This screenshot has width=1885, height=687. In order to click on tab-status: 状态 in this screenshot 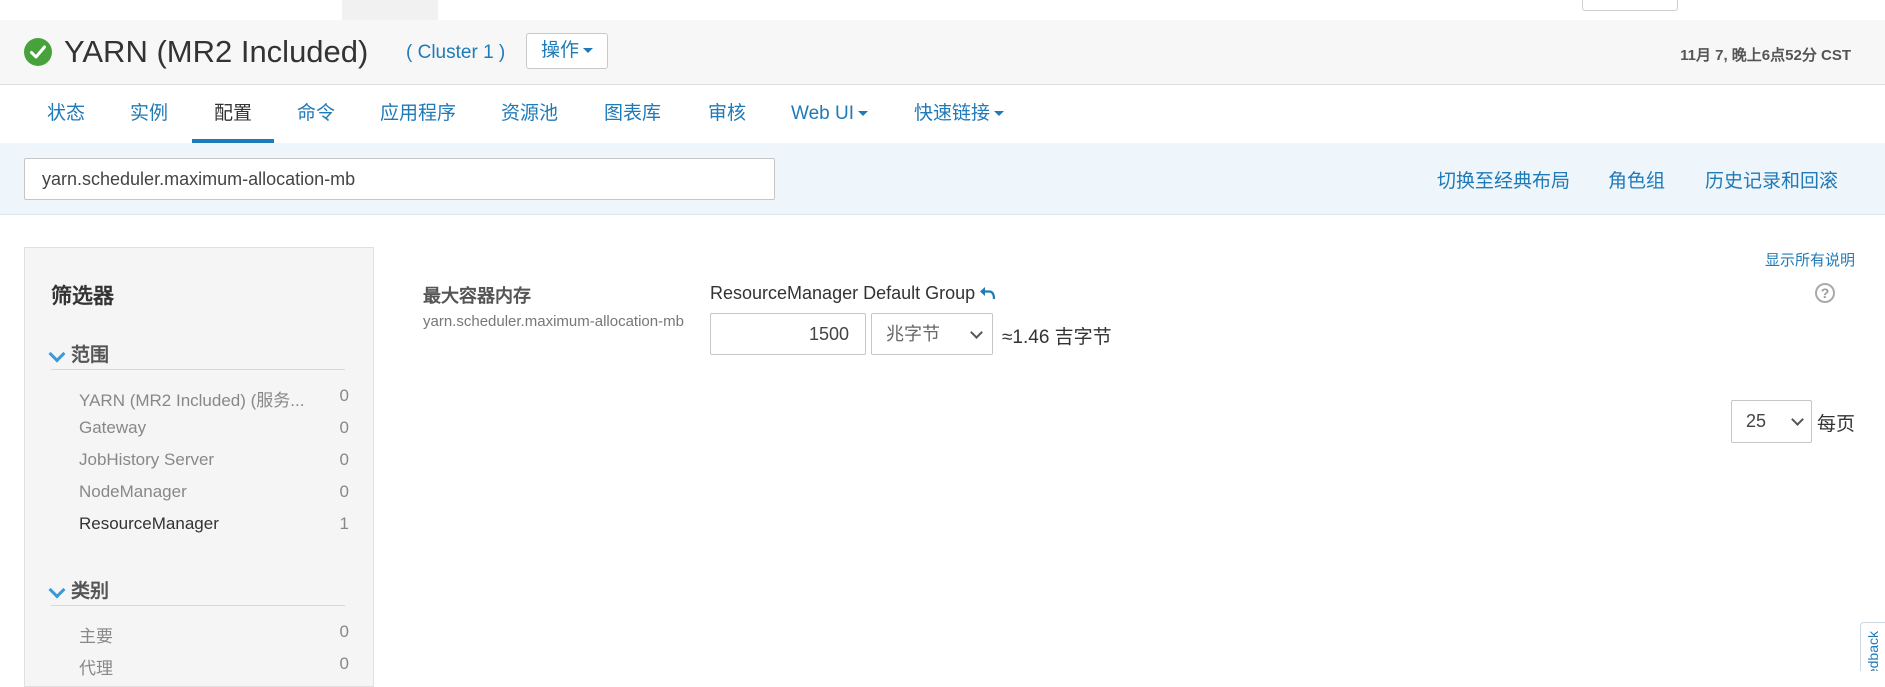, I will do `click(66, 114)`.